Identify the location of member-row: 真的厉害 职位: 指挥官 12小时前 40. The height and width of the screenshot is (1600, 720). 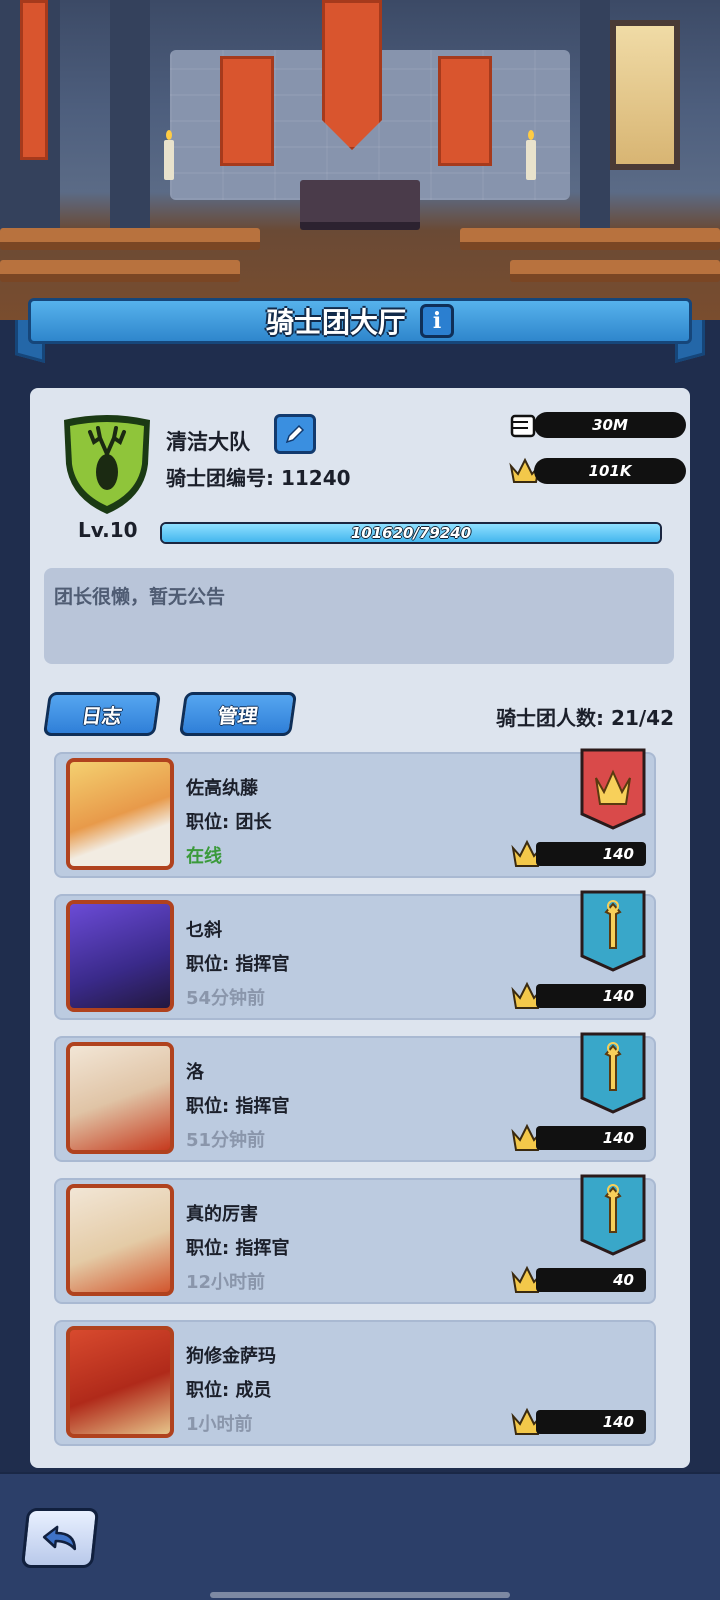
(355, 1239).